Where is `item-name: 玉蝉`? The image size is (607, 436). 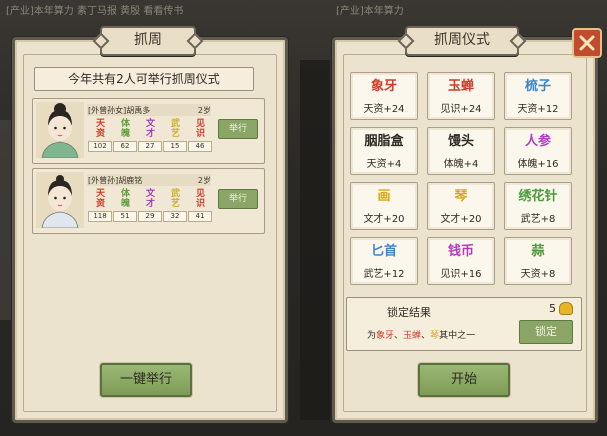 item-name: 玉蝉 is located at coordinates (460, 86).